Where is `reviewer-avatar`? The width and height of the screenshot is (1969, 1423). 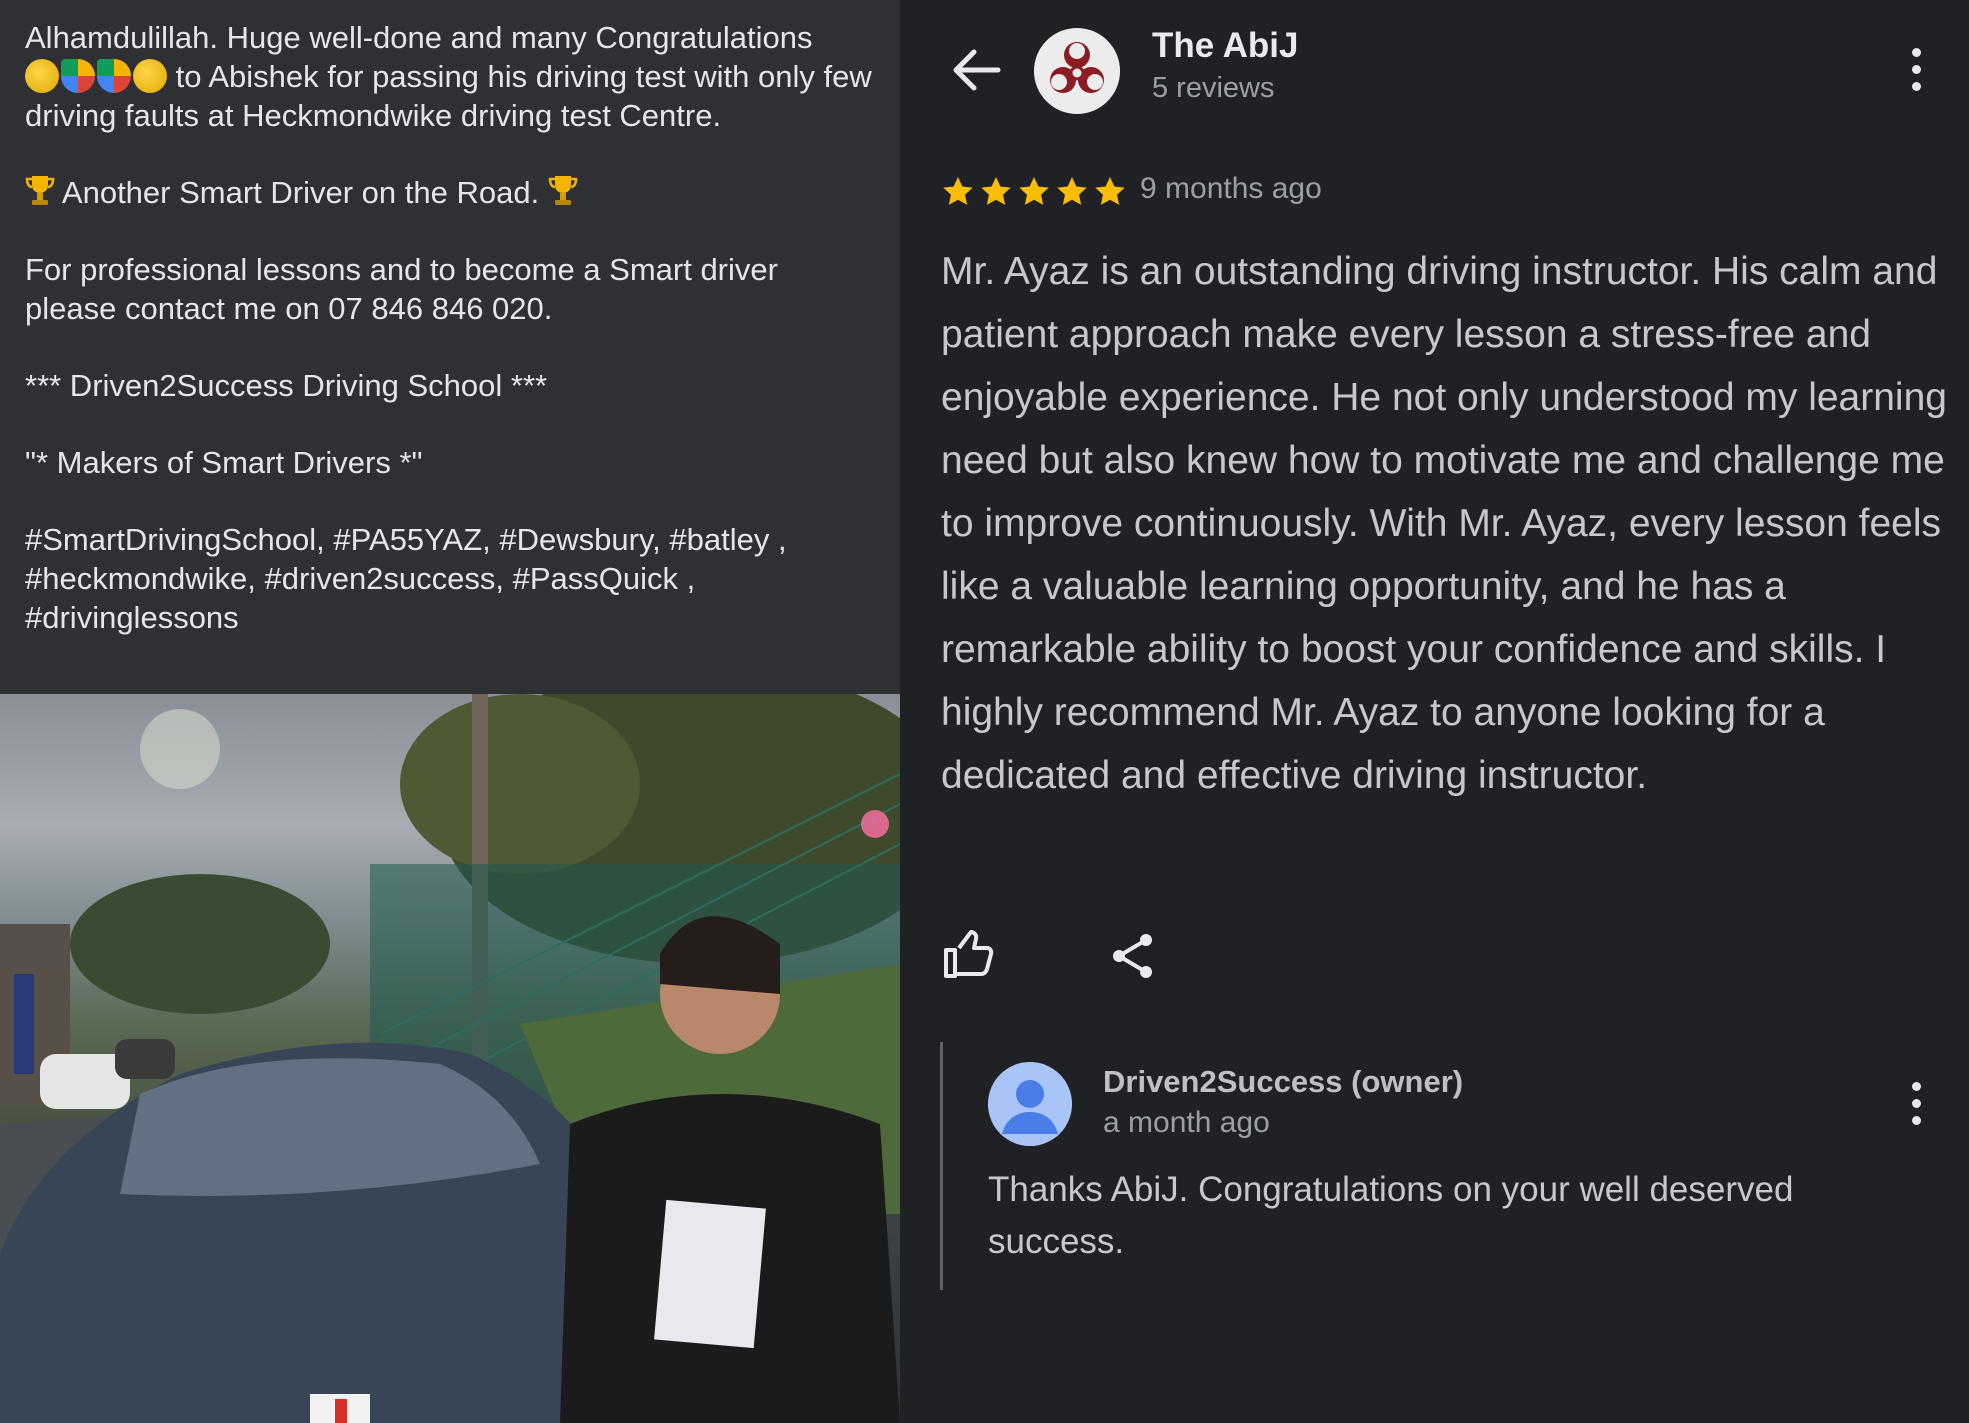
reviewer-avatar is located at coordinates (1077, 71).